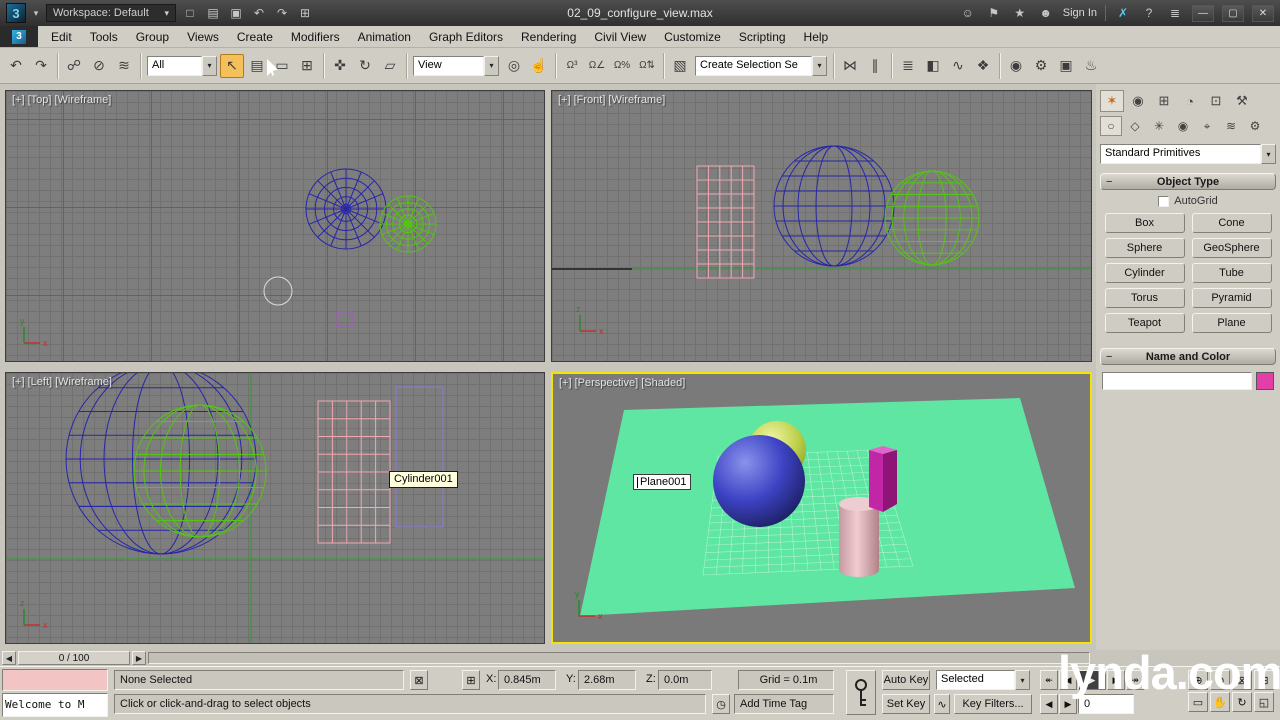  I want to click on material-editor-button: ◉, so click(1016, 66).